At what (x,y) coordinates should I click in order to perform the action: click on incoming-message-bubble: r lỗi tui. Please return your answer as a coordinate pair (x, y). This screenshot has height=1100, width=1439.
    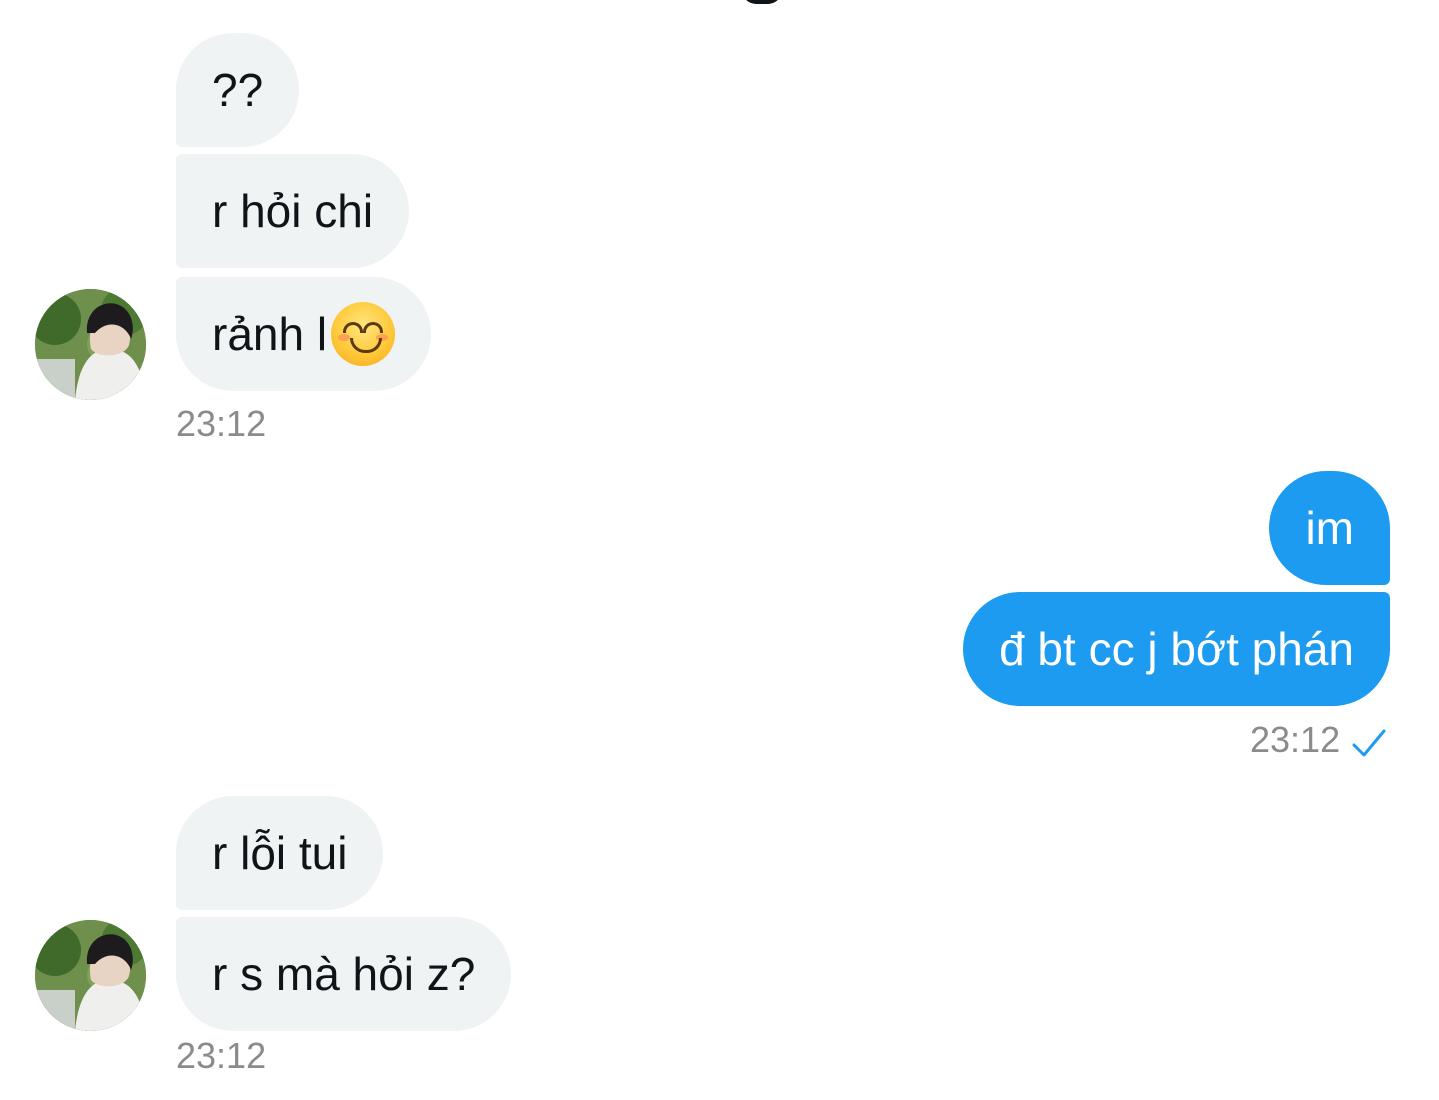
    Looking at the image, I should click on (280, 853).